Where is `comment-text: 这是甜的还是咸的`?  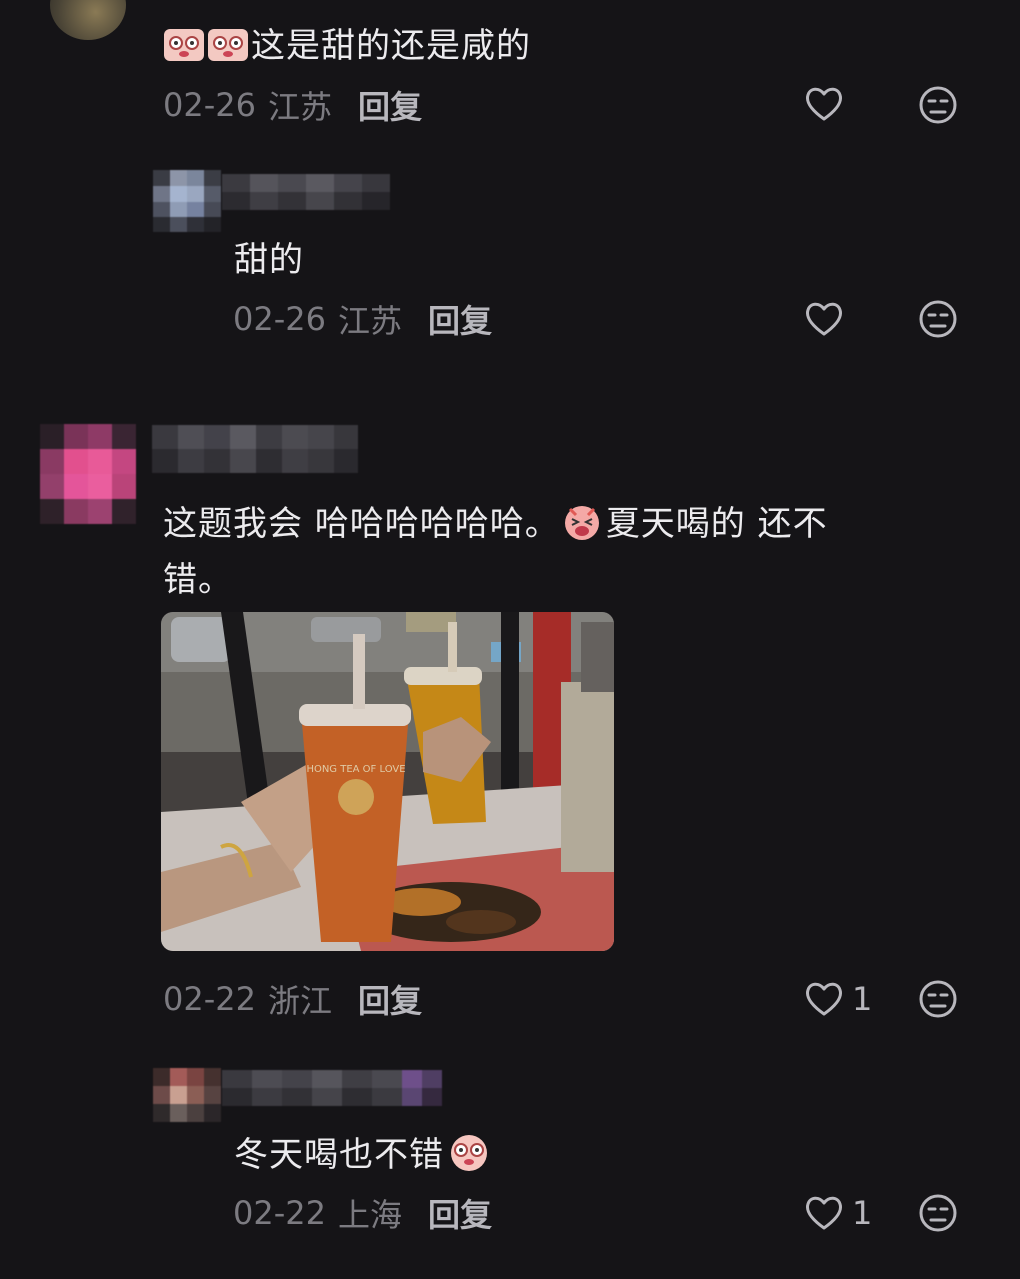 comment-text: 这是甜的还是咸的 is located at coordinates (347, 42).